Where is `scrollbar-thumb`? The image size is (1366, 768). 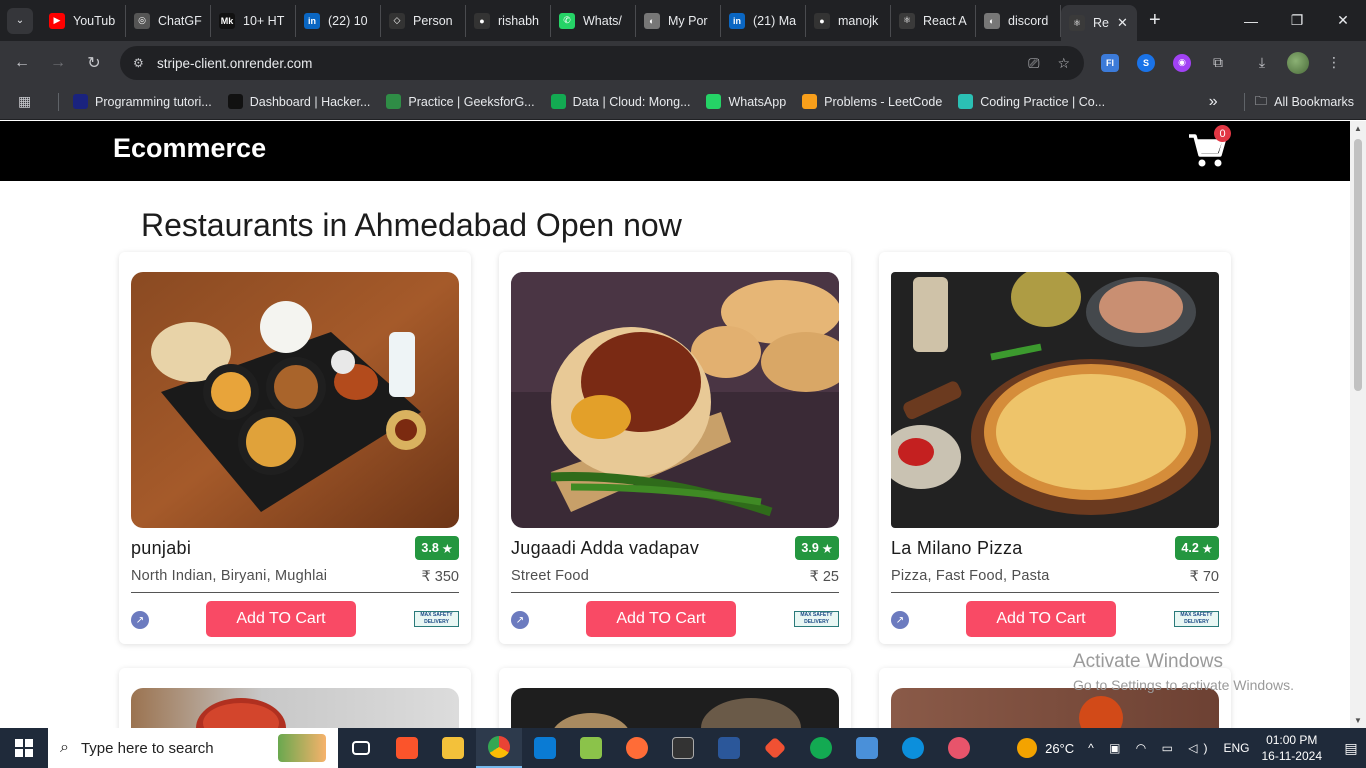 scrollbar-thumb is located at coordinates (1358, 265).